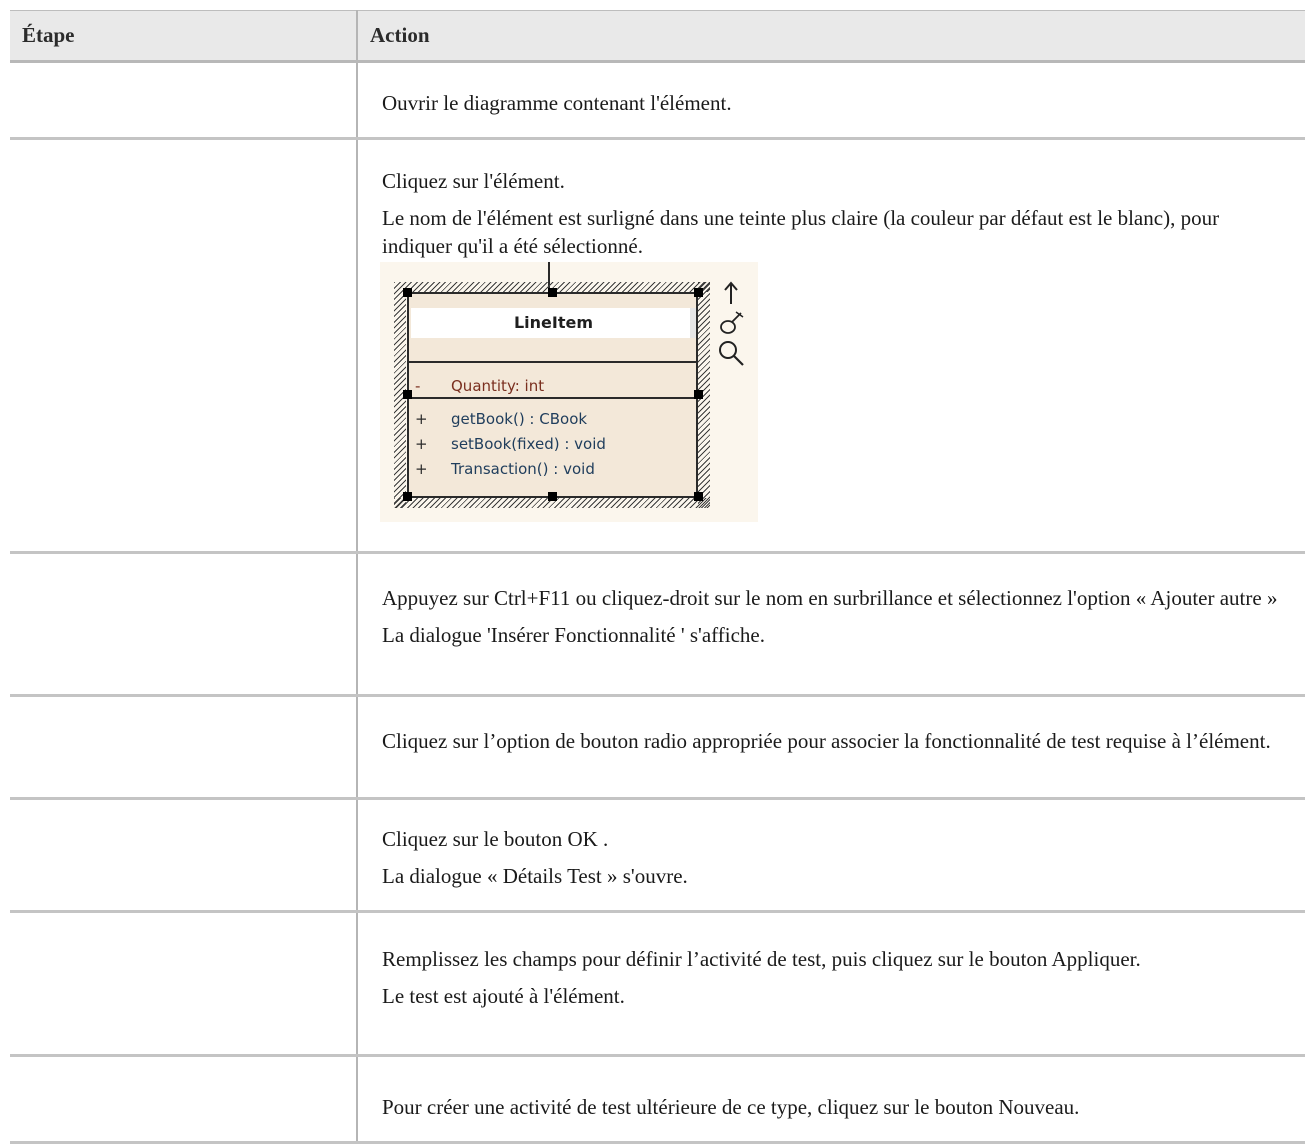 This screenshot has height=1144, width=1305. Describe the element at coordinates (503, 996) in the screenshot. I see `action-line: Le test est ajouté à l'élément.` at that location.